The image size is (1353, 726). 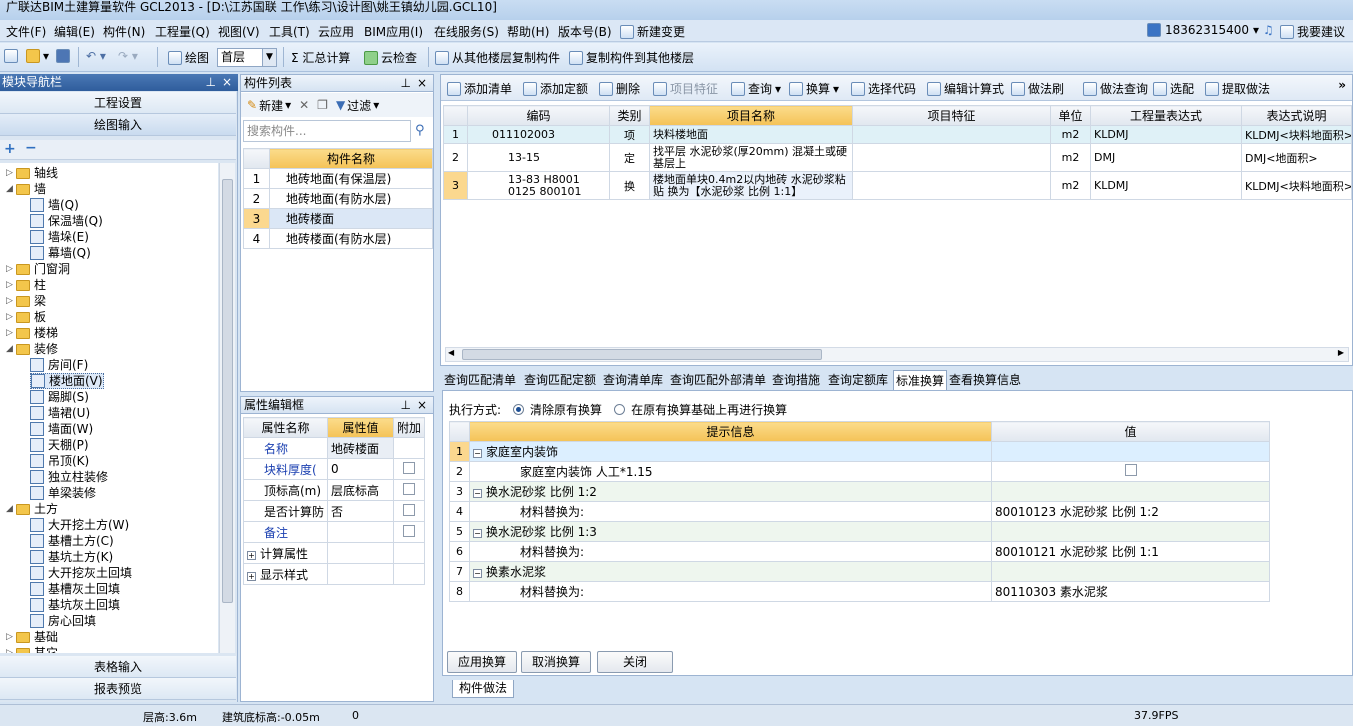 I want to click on tree-item: ▷ 楼梯, so click(x=32, y=333).